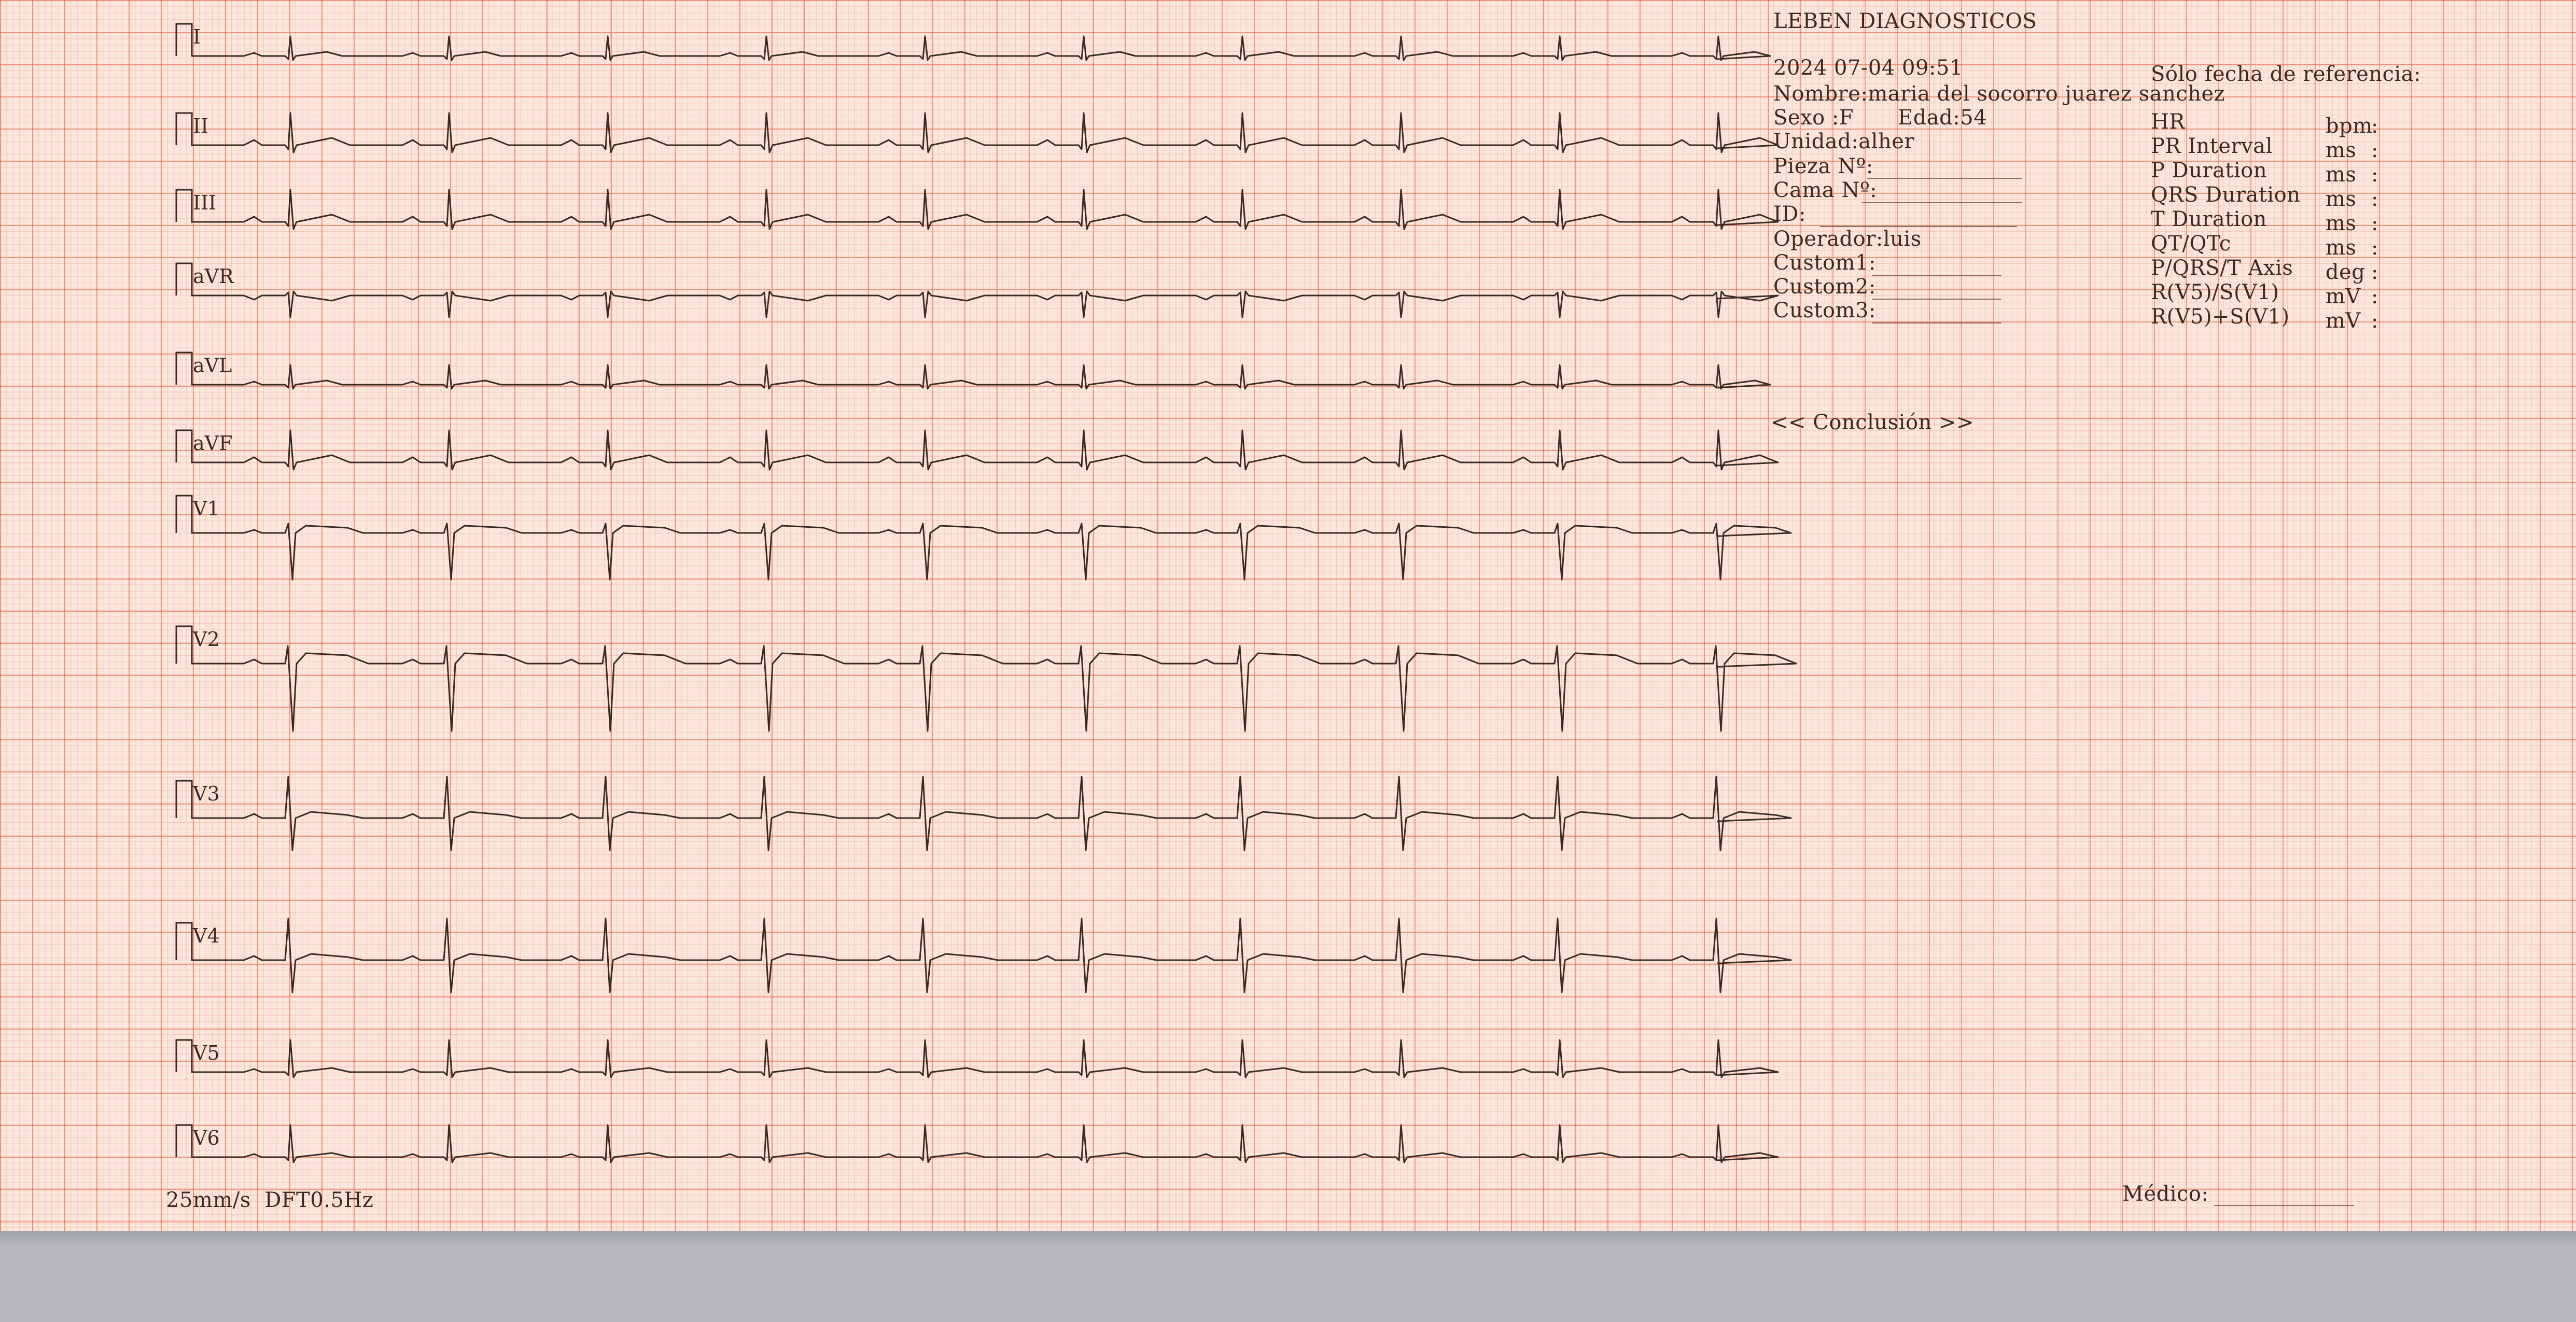 This screenshot has width=2576, height=1322. I want to click on patient-room: Pieza Nº:, so click(1823, 166).